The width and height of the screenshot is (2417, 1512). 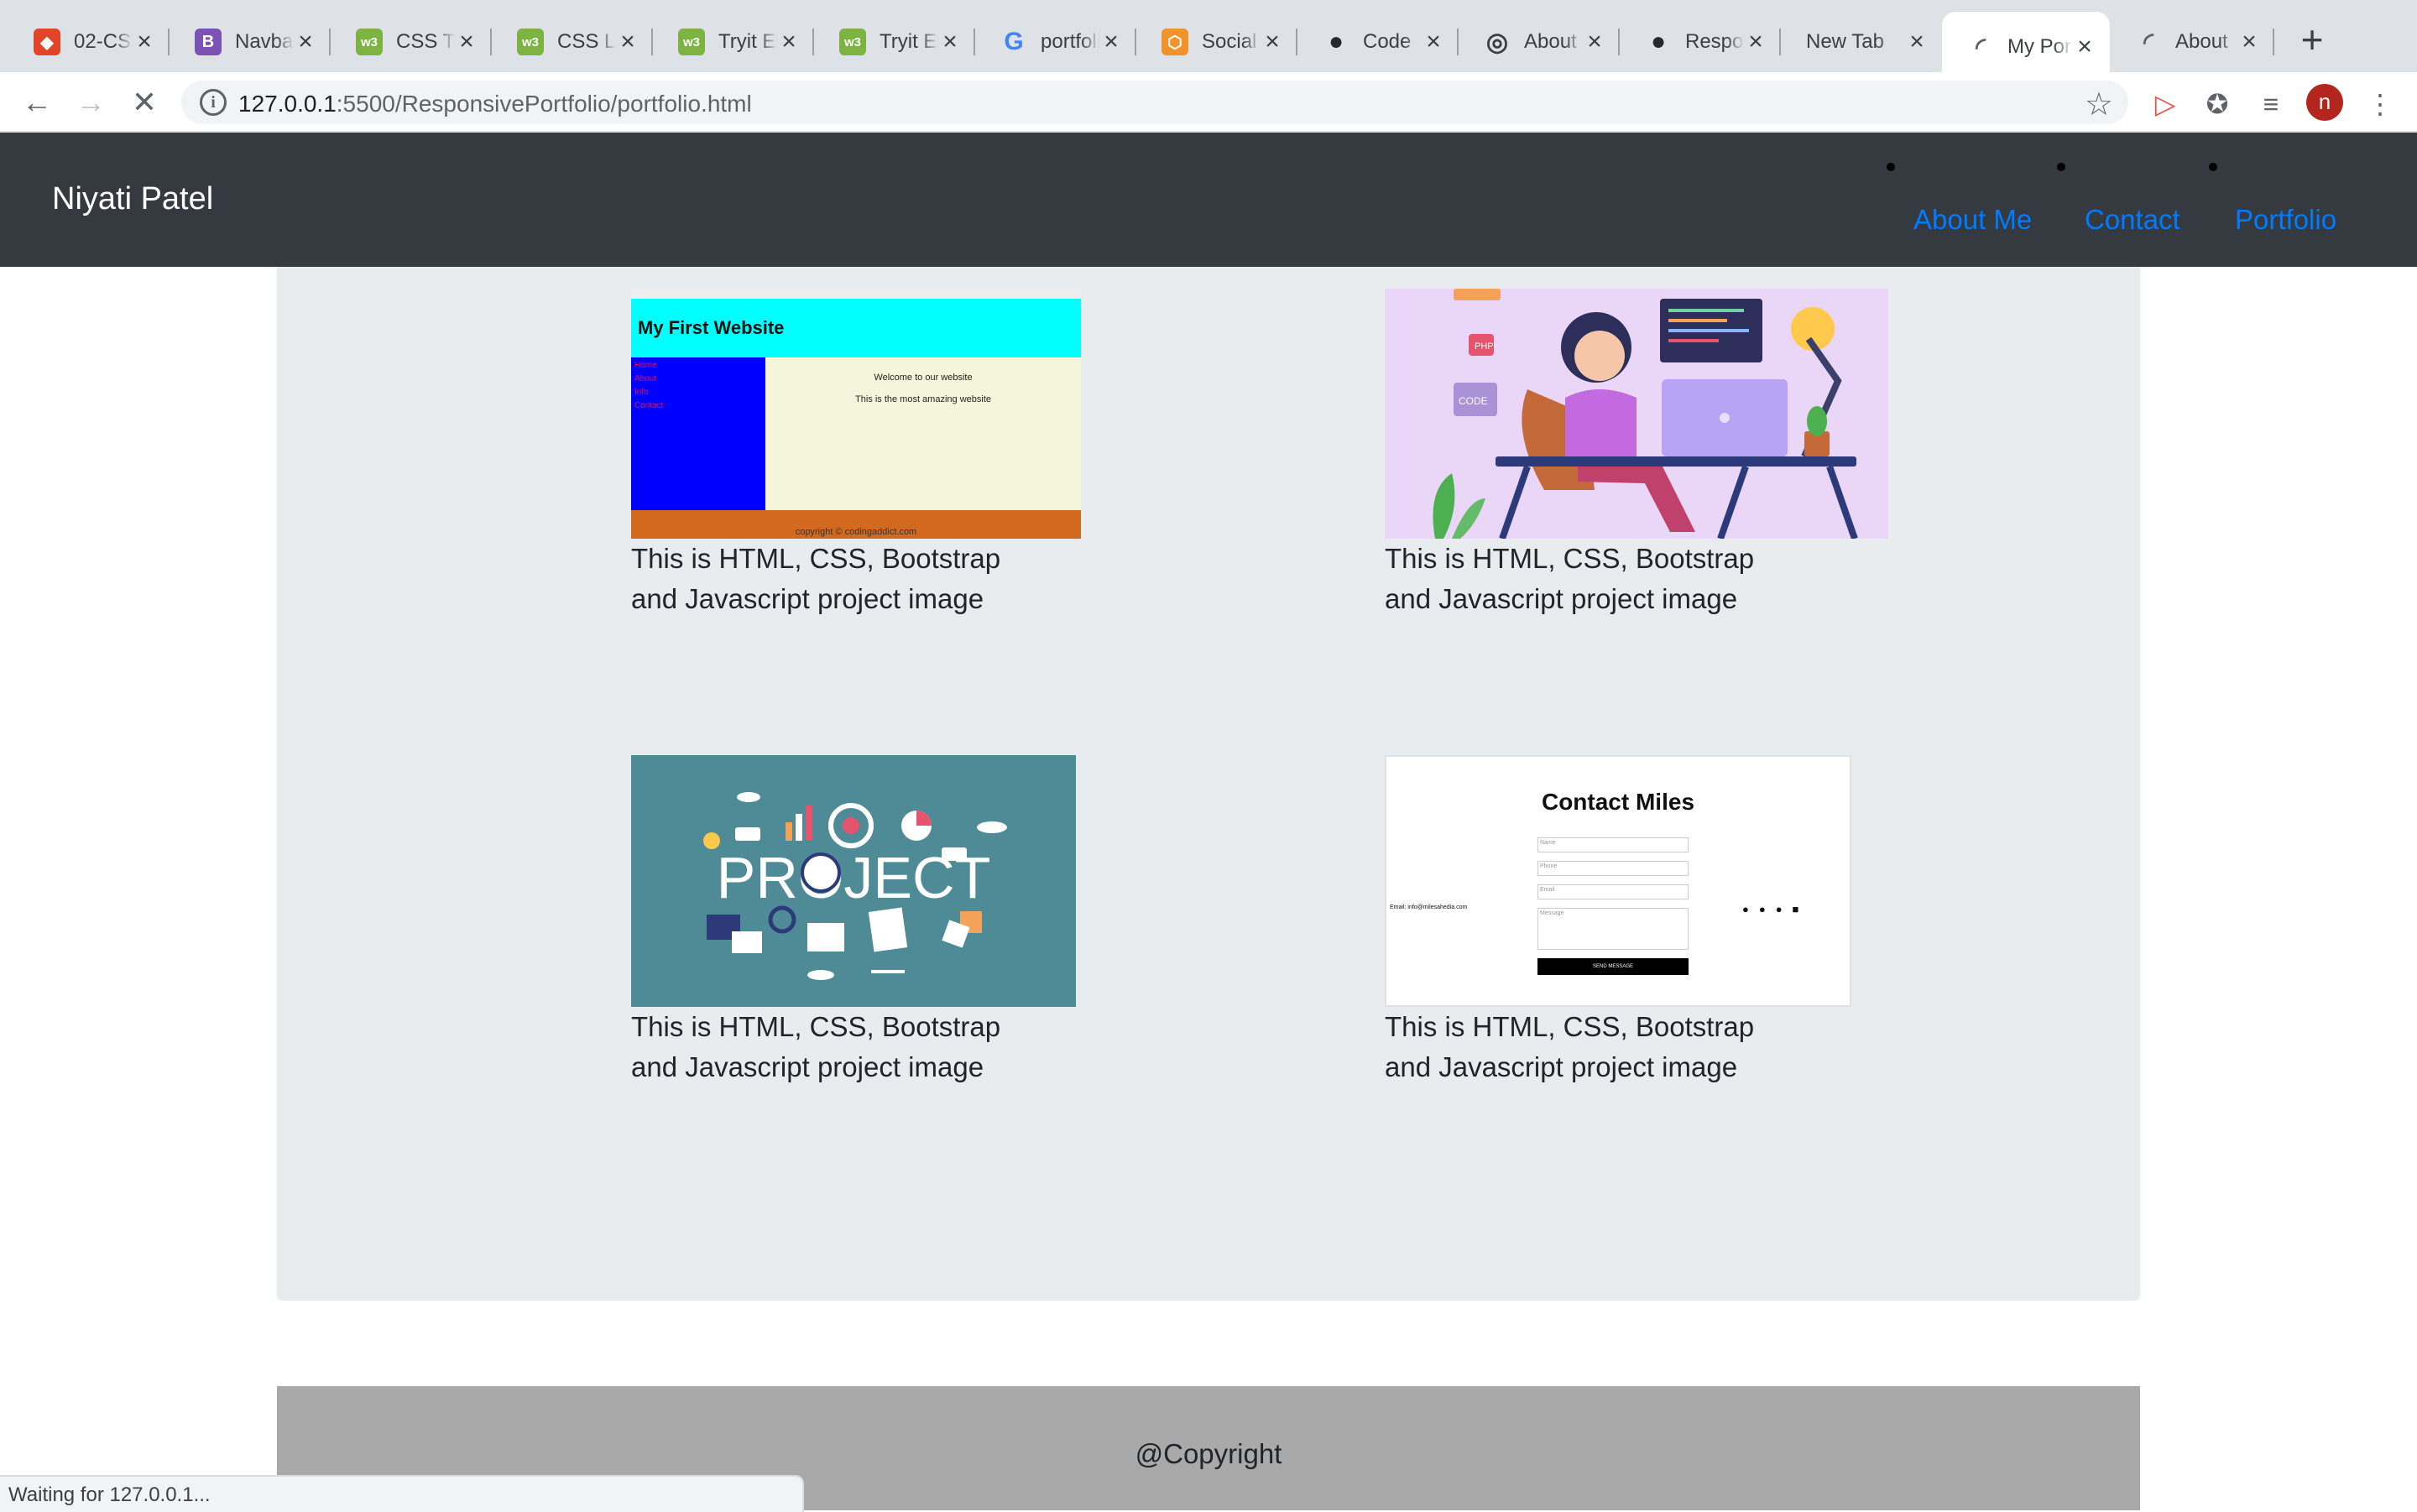 I want to click on browser-tab: New Tab ×, so click(x=1861, y=42).